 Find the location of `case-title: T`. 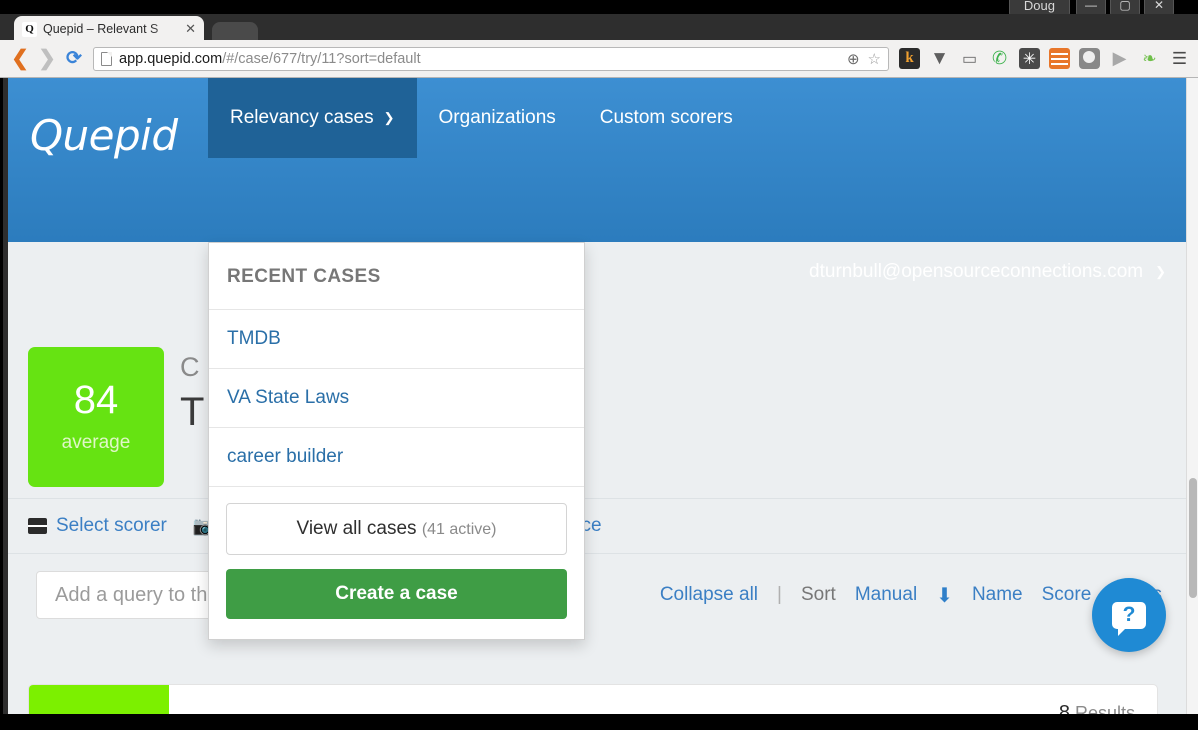

case-title: T is located at coordinates (192, 412).